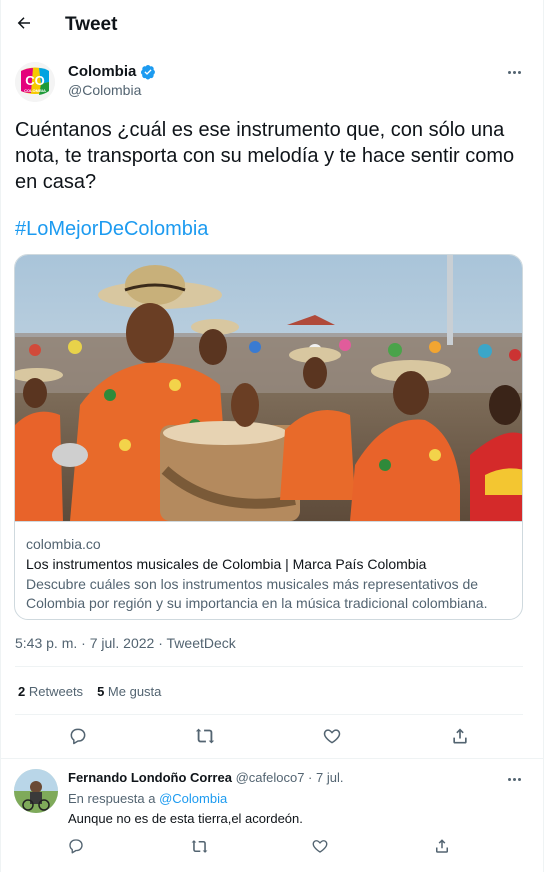 This screenshot has width=544, height=872. I want to click on reply-context-prefix: En respuesta a, so click(112, 798).